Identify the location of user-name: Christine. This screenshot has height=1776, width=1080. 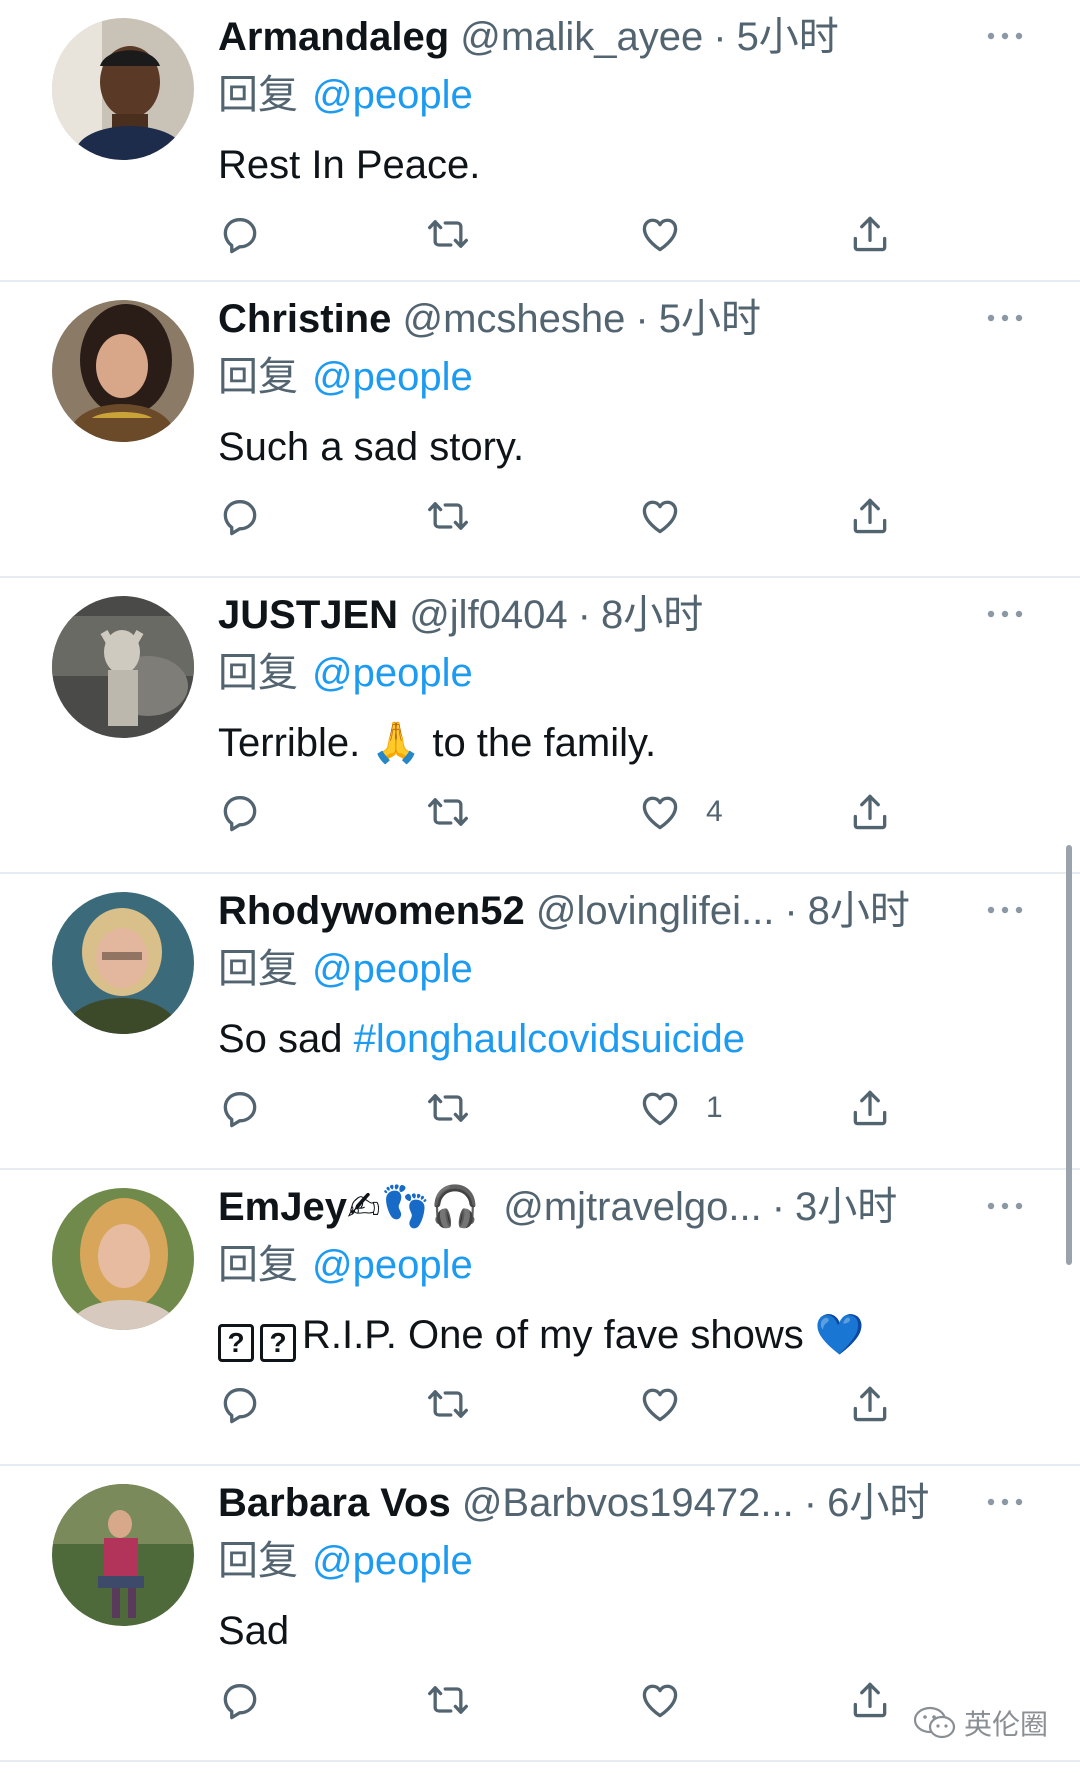
(304, 319).